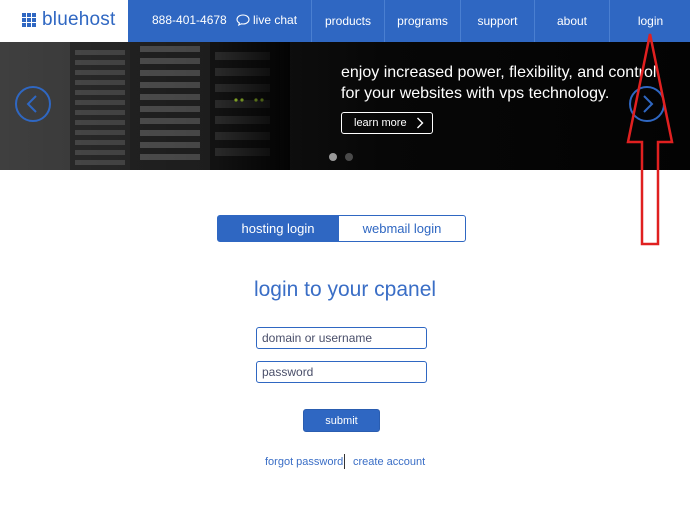 Image resolution: width=690 pixels, height=526 pixels. What do you see at coordinates (79, 19) in the screenshot?
I see `logo-text: bluehost` at bounding box center [79, 19].